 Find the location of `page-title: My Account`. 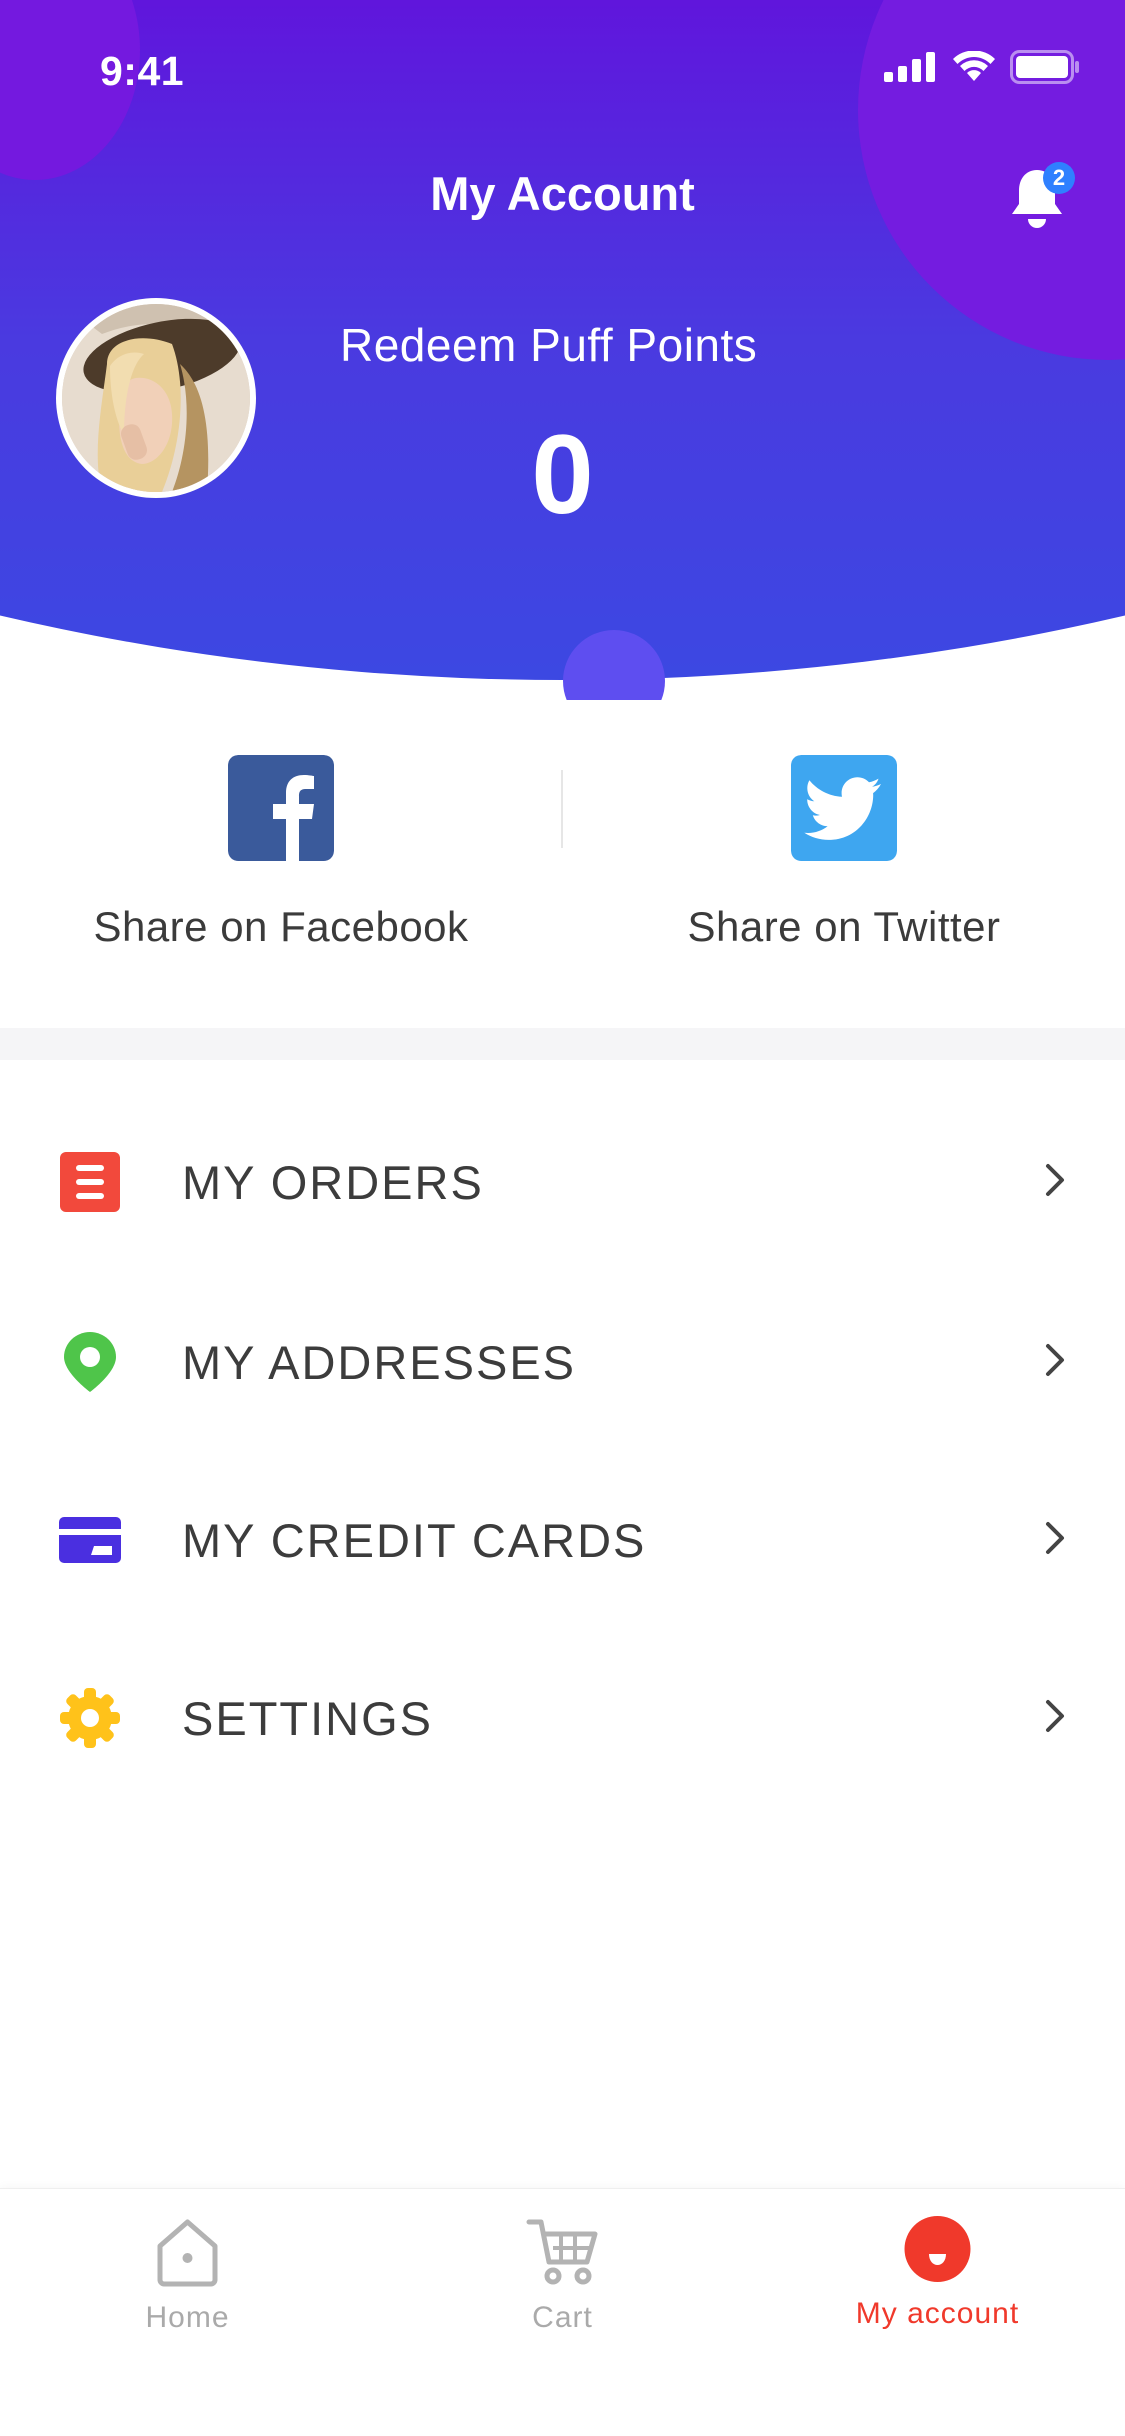

page-title: My Account is located at coordinates (562, 193).